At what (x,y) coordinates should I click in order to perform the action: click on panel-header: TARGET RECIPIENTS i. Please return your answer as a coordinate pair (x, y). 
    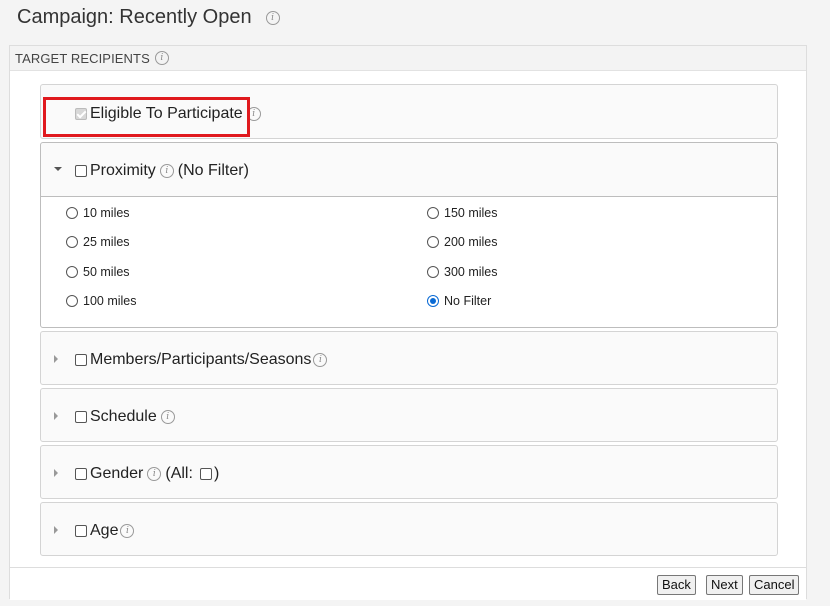
    Looking at the image, I should click on (408, 58).